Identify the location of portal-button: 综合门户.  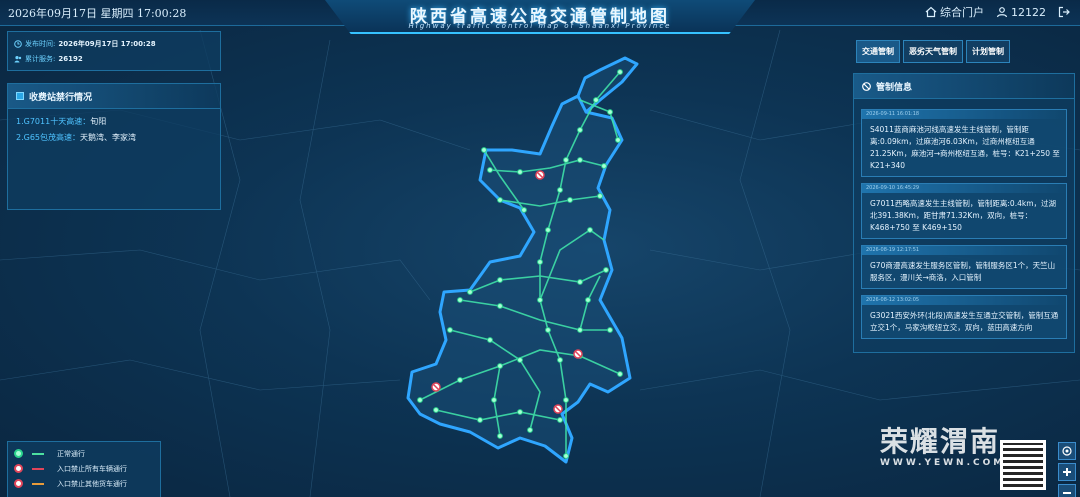
(954, 12).